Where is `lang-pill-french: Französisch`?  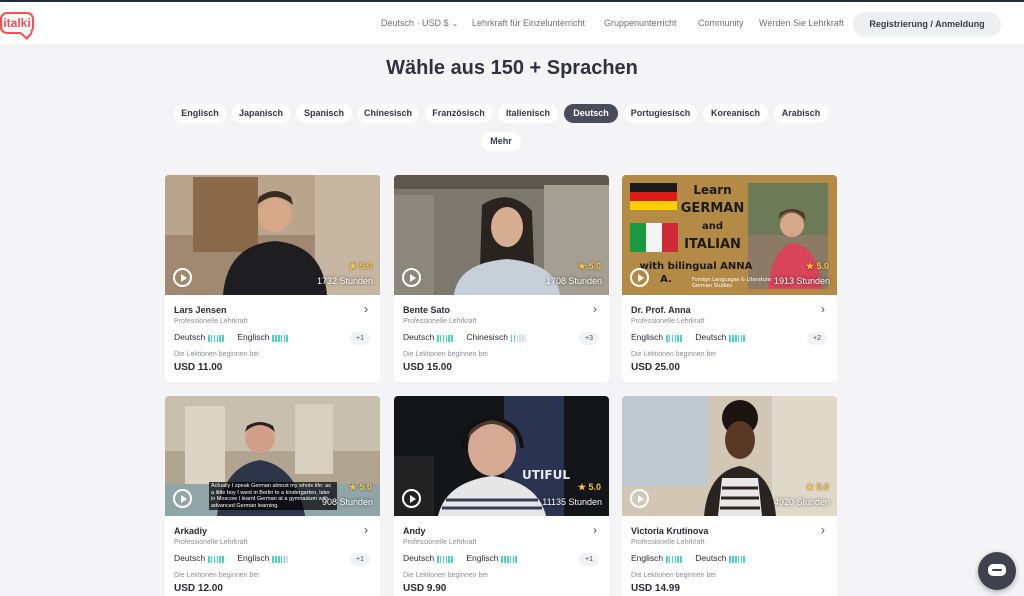
lang-pill-french: Französisch is located at coordinates (458, 113).